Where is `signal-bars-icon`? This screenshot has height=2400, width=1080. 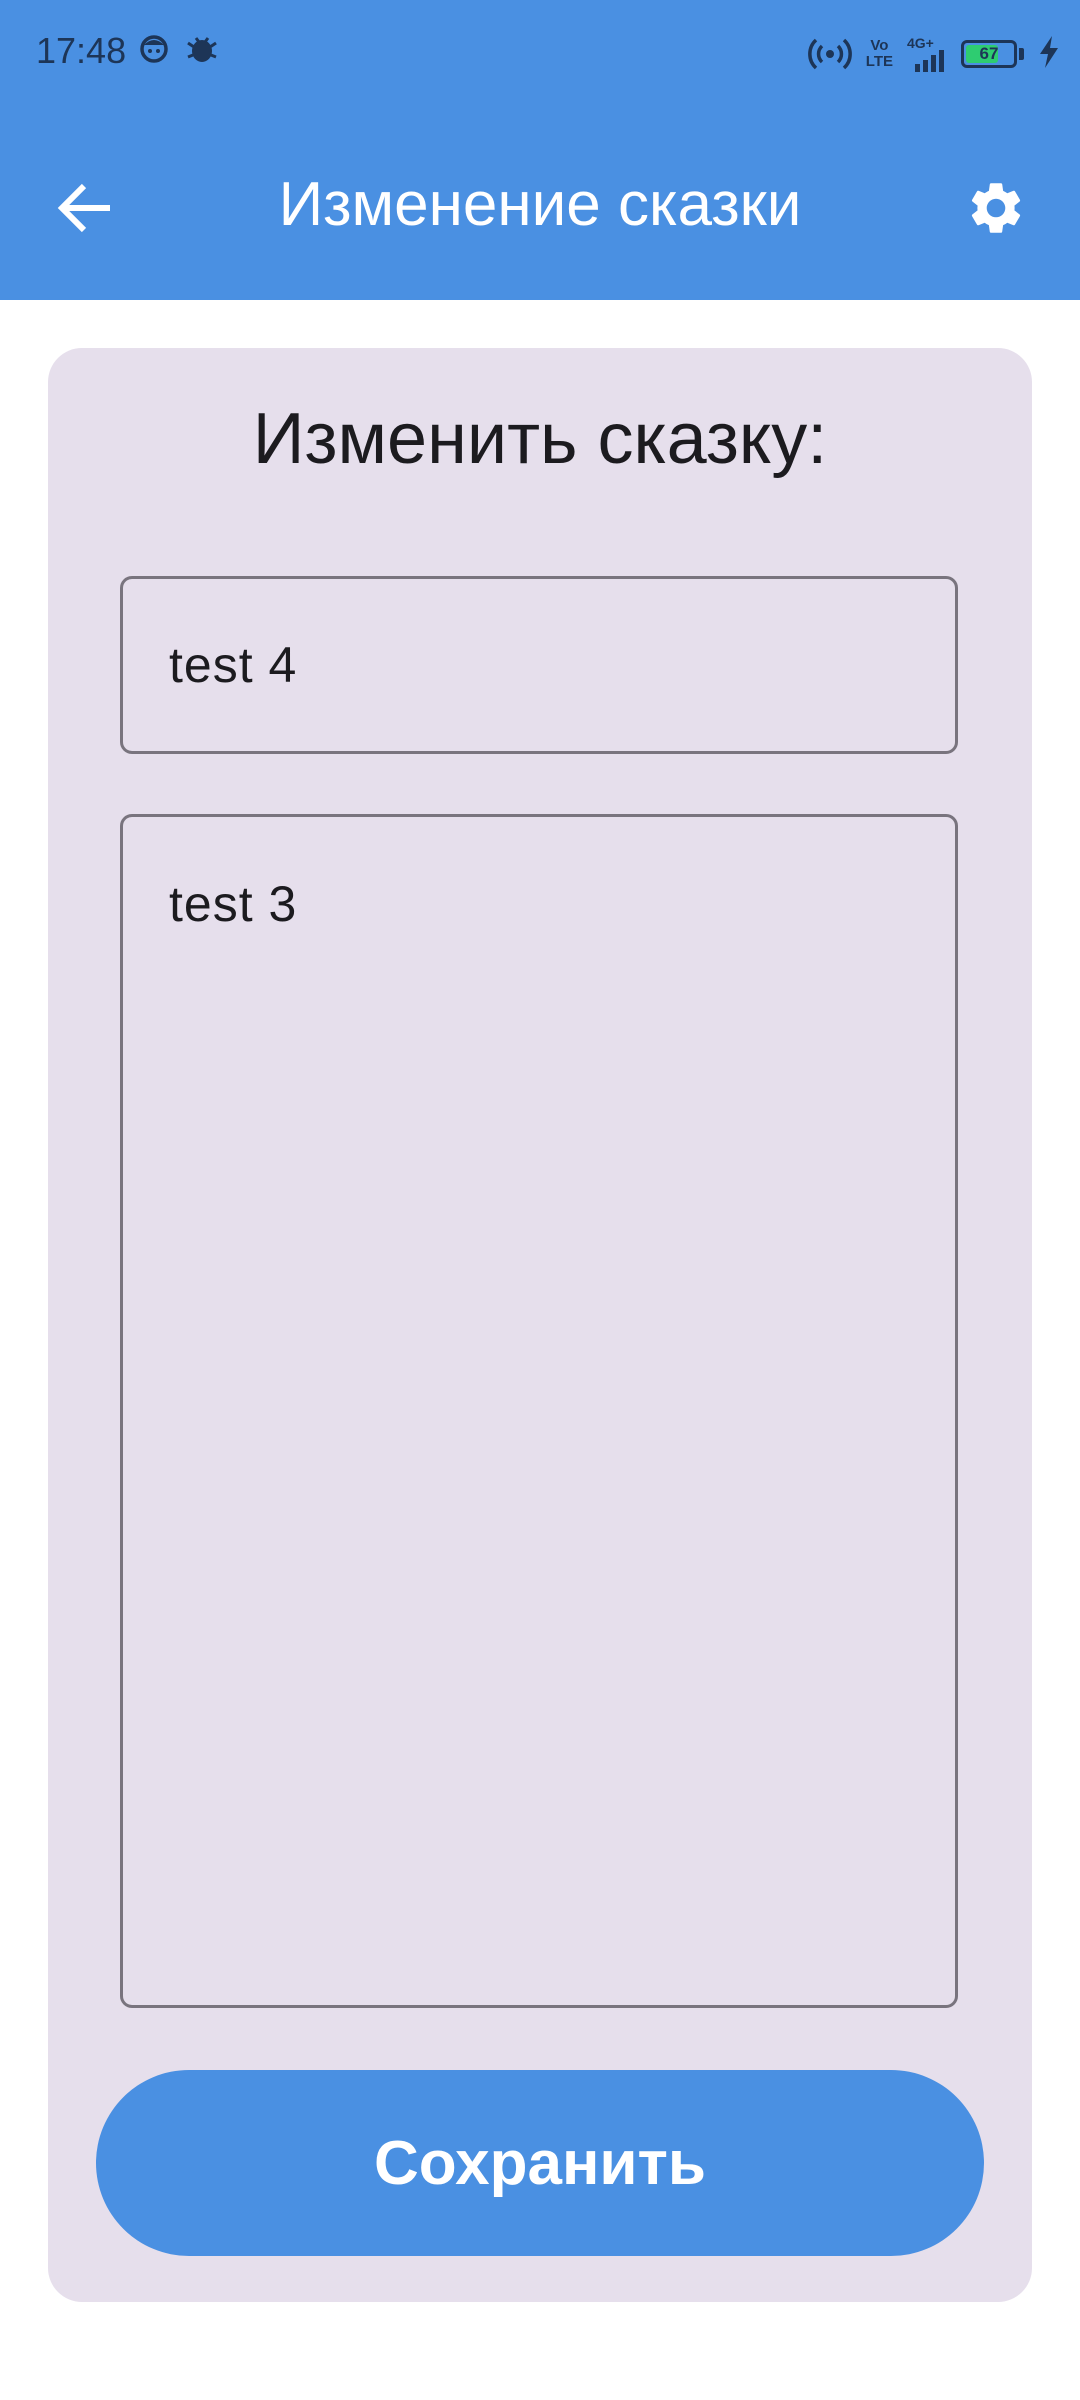
signal-bars-icon is located at coordinates (929, 61).